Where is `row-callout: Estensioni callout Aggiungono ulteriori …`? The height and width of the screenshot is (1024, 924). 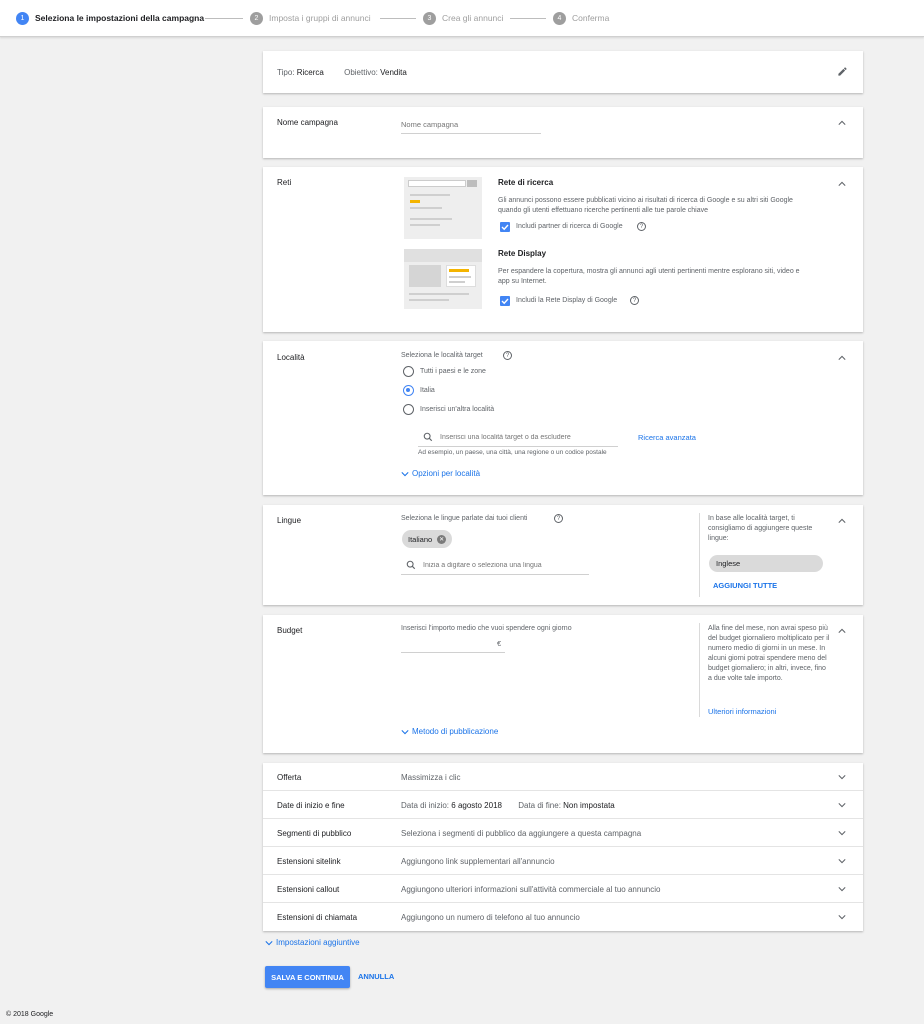
row-callout: Estensioni callout Aggiungono ulteriori … is located at coordinates (563, 889).